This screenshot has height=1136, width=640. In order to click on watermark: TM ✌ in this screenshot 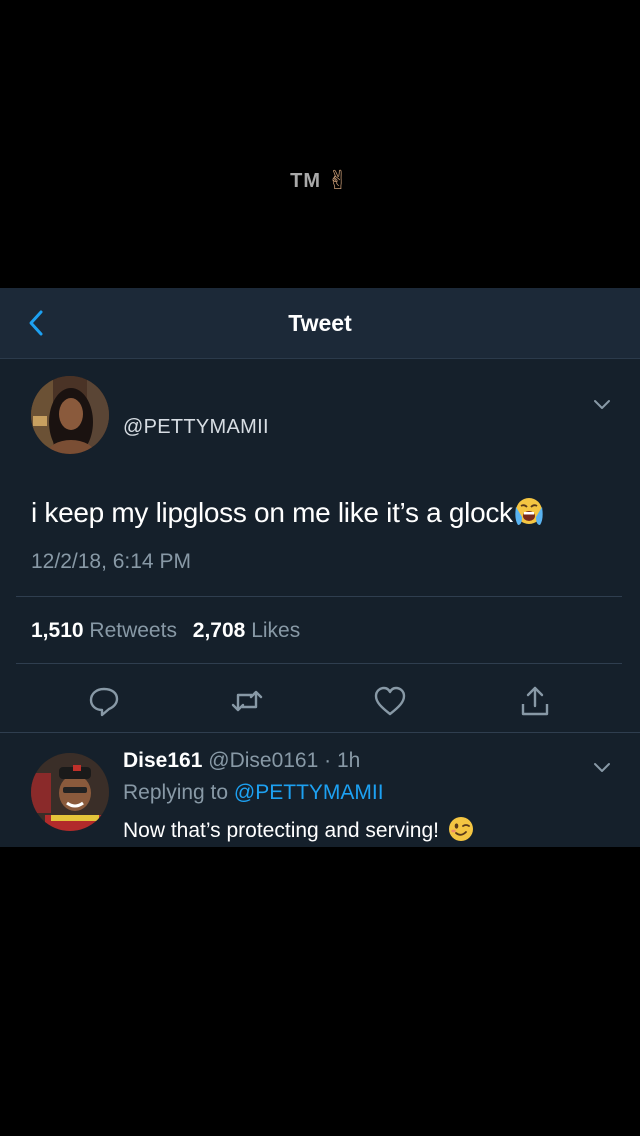, I will do `click(320, 180)`.